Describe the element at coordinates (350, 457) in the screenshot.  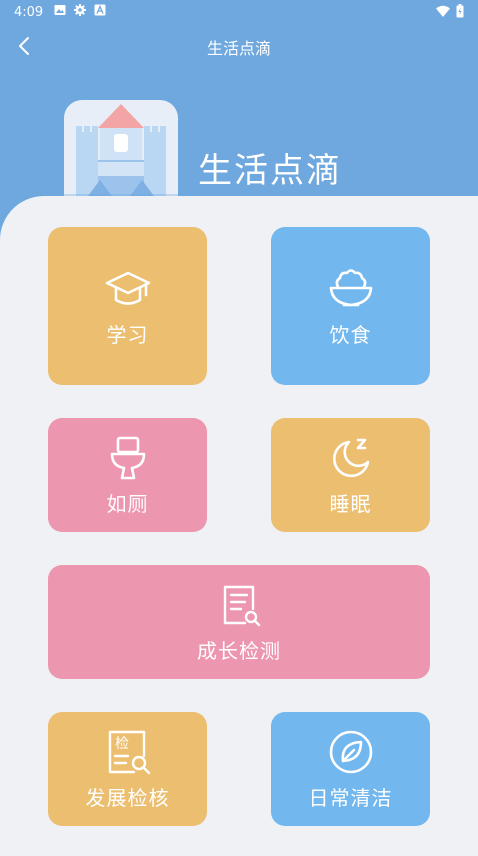
I see `moon-sleep-icon` at that location.